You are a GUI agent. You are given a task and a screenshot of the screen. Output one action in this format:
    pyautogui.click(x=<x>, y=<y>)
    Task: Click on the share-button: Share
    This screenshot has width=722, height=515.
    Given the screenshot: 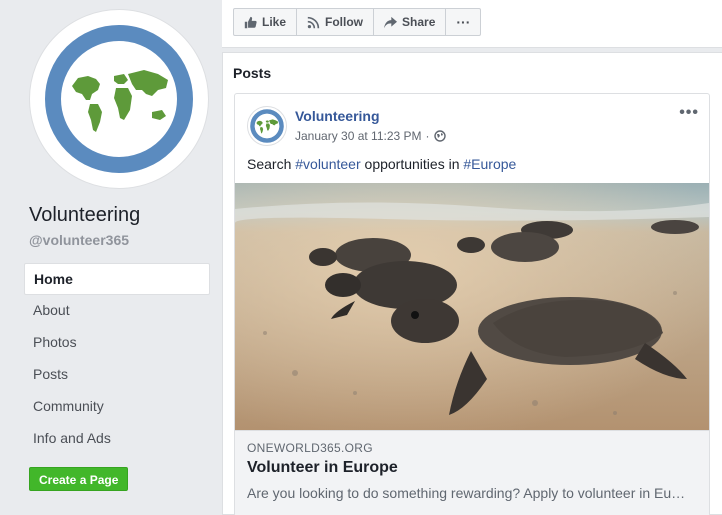 What is the action you would take?
    pyautogui.click(x=410, y=22)
    